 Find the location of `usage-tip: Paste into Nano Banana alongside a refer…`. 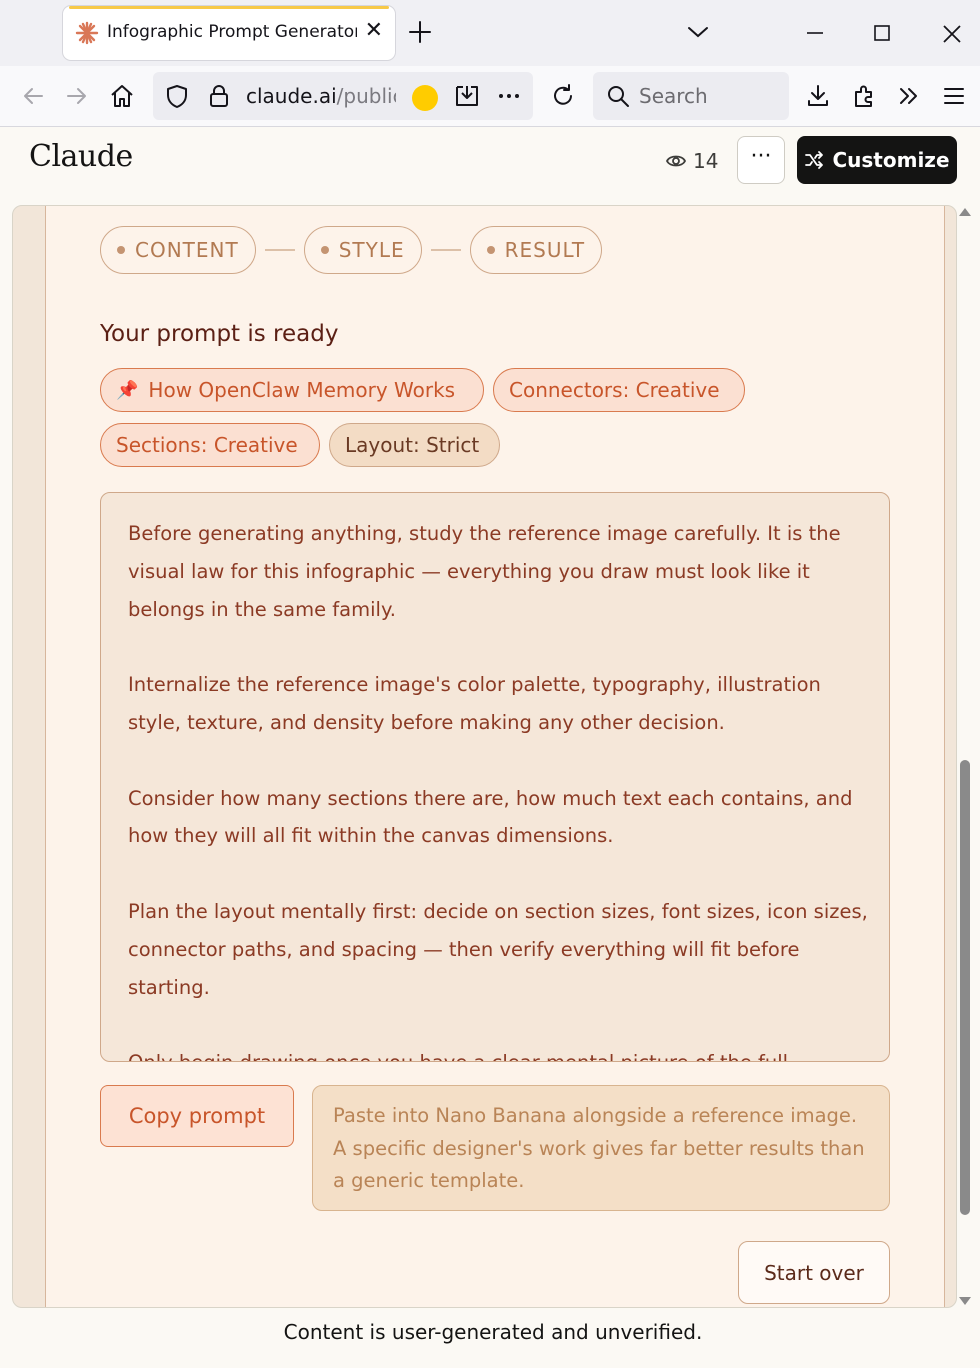

usage-tip: Paste into Nano Banana alongside a refer… is located at coordinates (601, 1148).